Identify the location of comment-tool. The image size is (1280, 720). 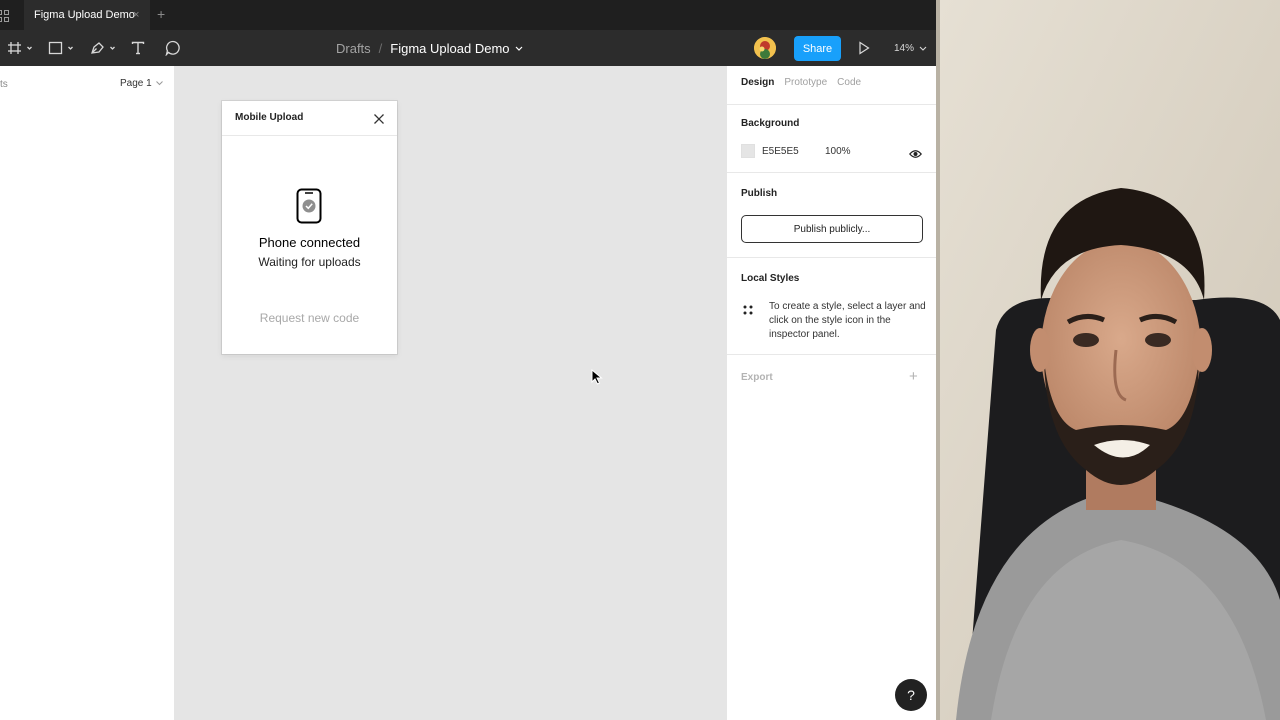
(173, 48).